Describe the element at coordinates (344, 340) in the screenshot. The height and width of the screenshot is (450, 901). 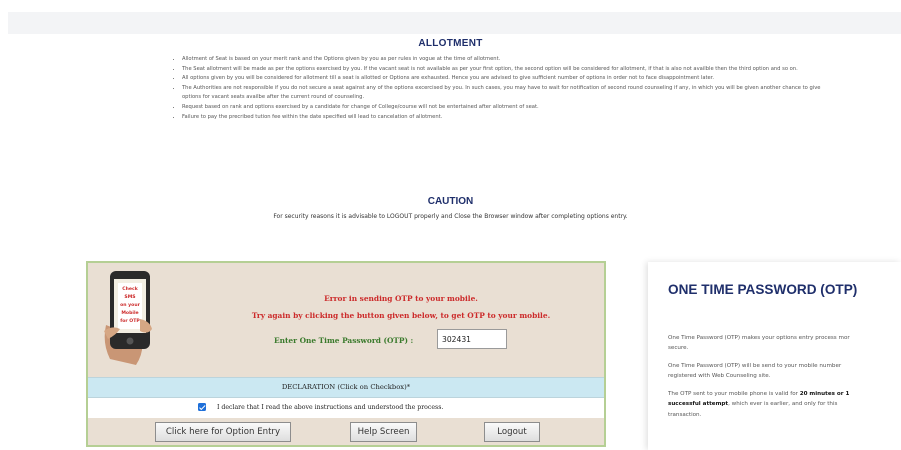
I see `otp-field-label: Enter One Time Password (OTP) :` at that location.